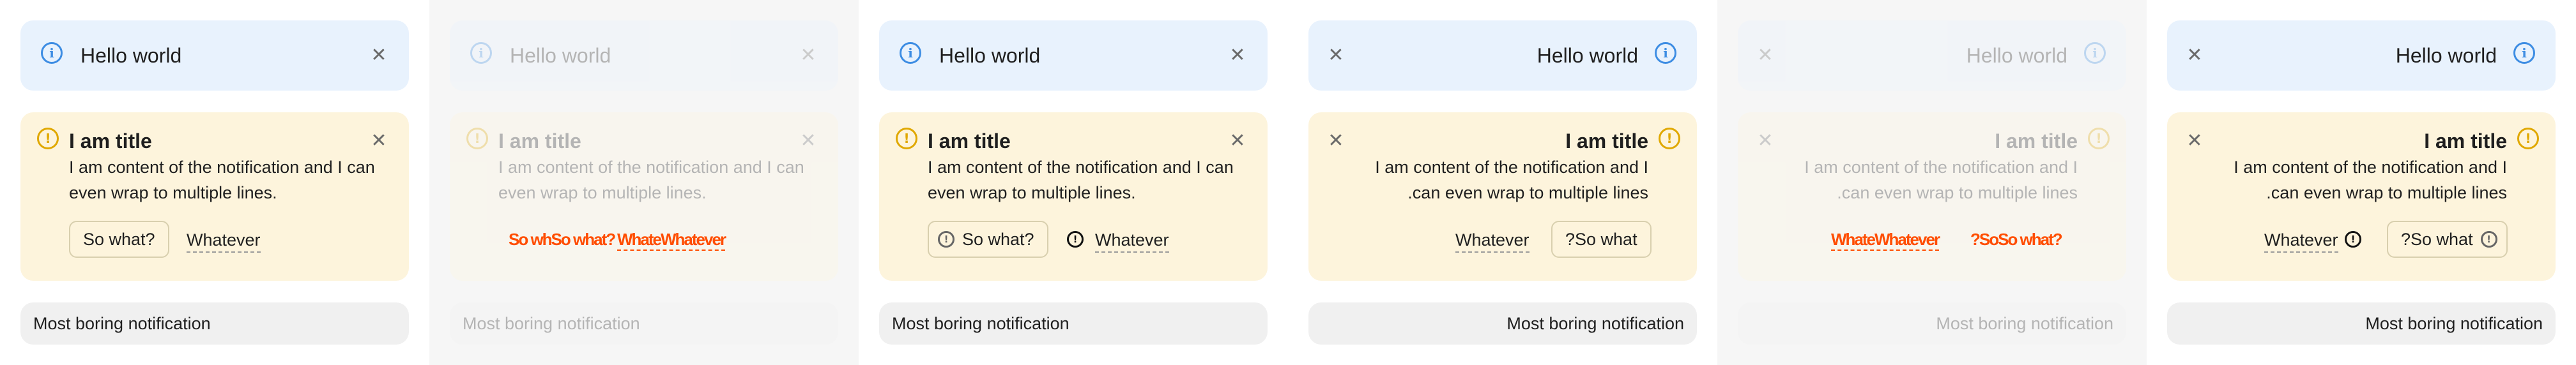 Image resolution: width=2576 pixels, height=365 pixels. Describe the element at coordinates (1601, 239) in the screenshot. I see `so-what-button: ?So what` at that location.